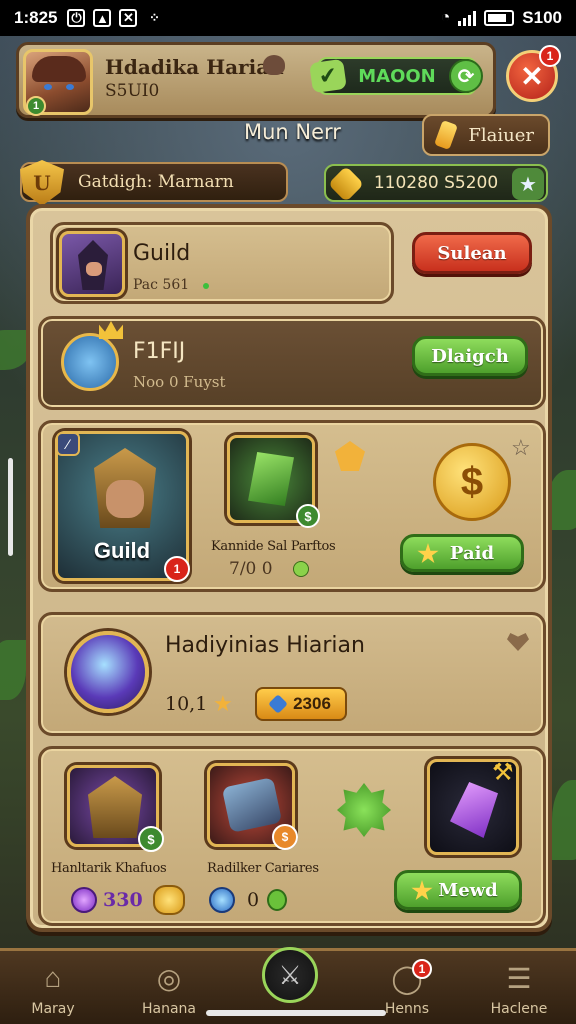  Describe the element at coordinates (503, 772) in the screenshot. I see `pickaxe-icon: ⚒` at that location.